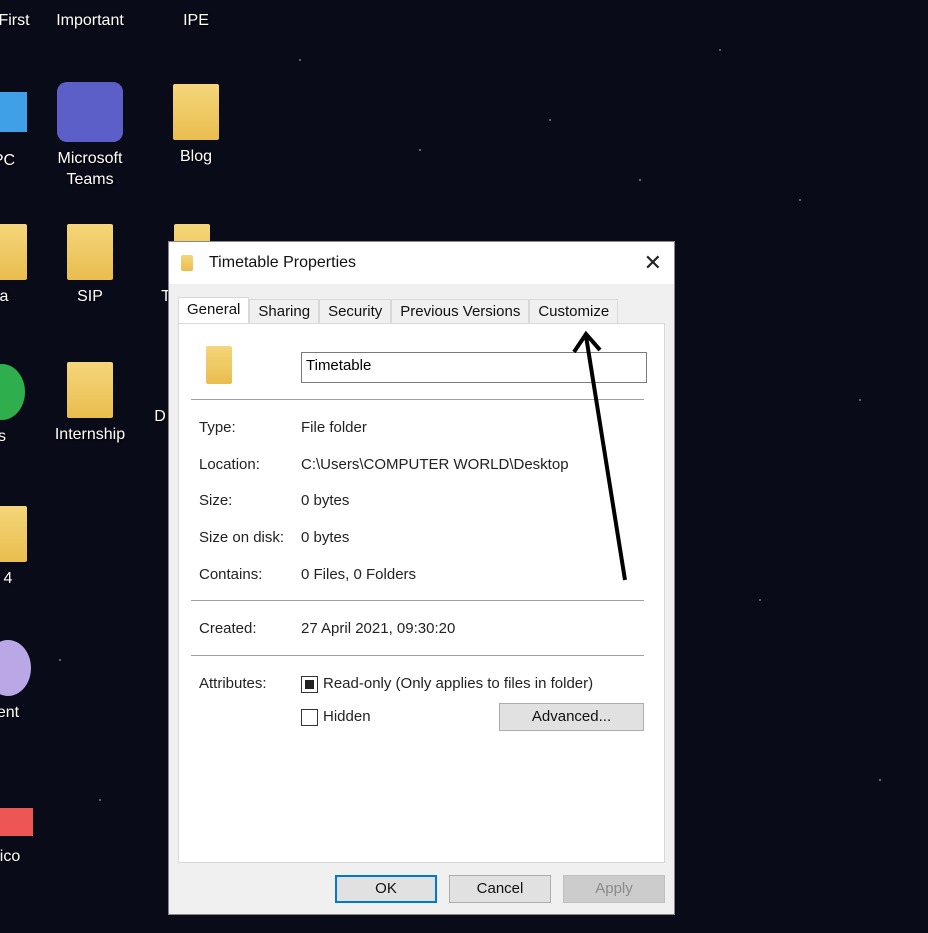  I want to click on annotation-arrow, so click(599, 455).